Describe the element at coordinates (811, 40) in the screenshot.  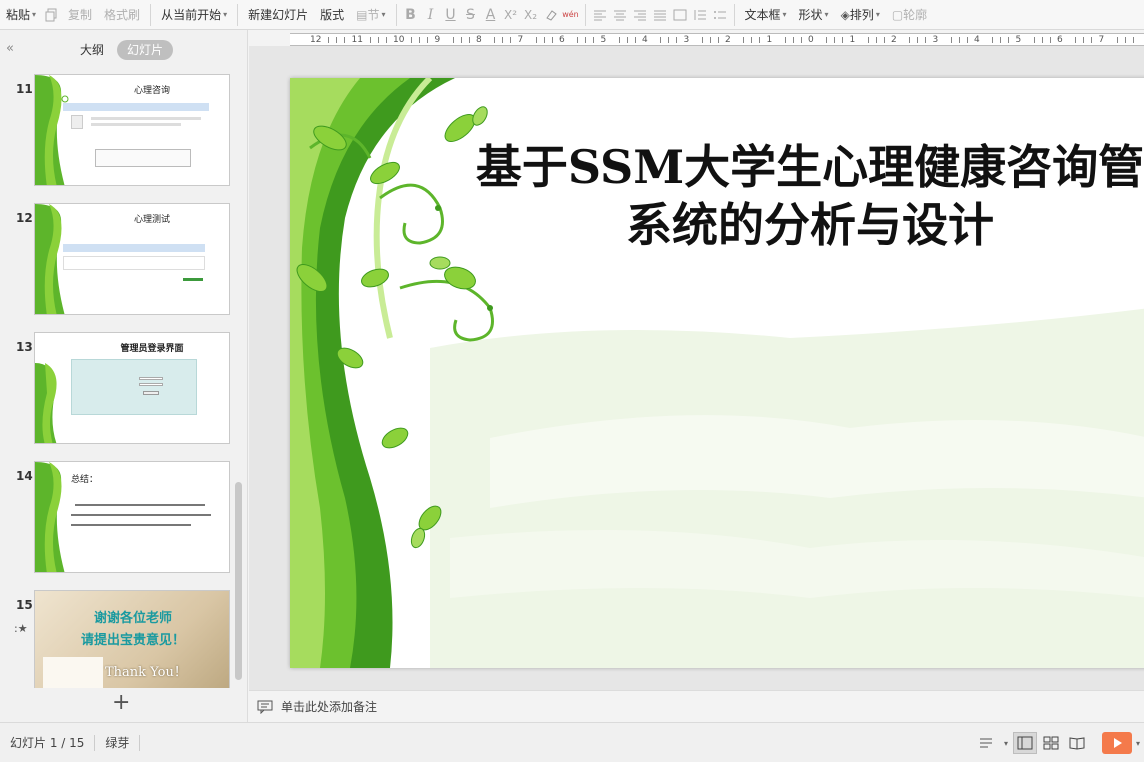
I see `ruler-label: 0` at that location.